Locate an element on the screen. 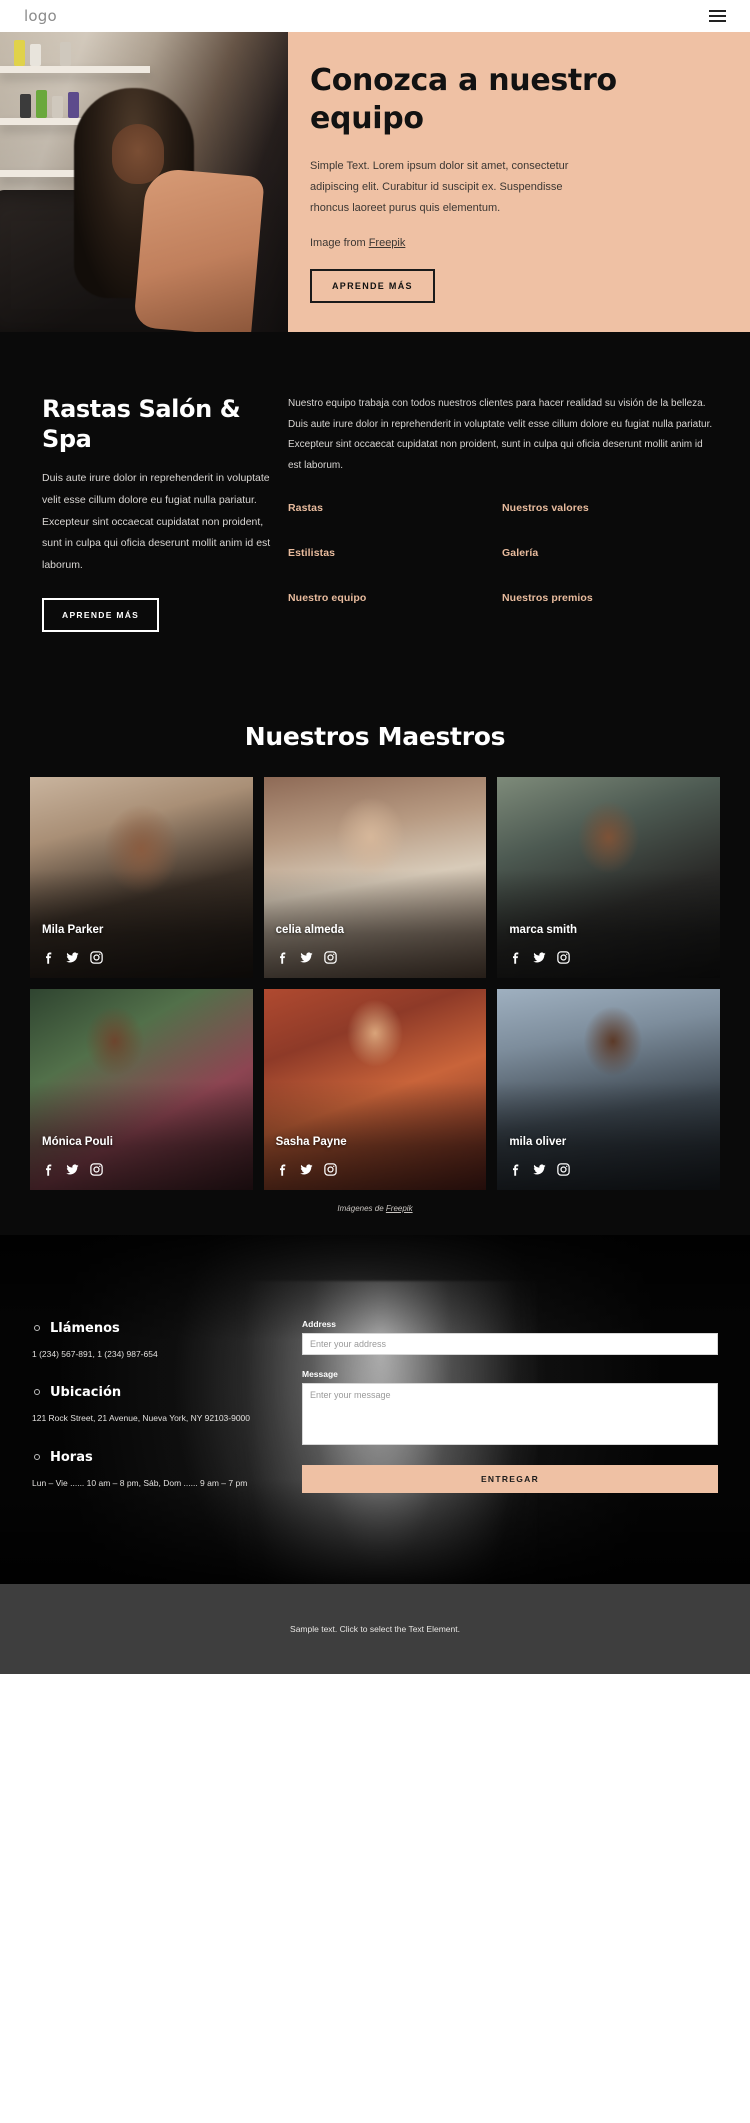  member-name: marca smith is located at coordinates (543, 930).